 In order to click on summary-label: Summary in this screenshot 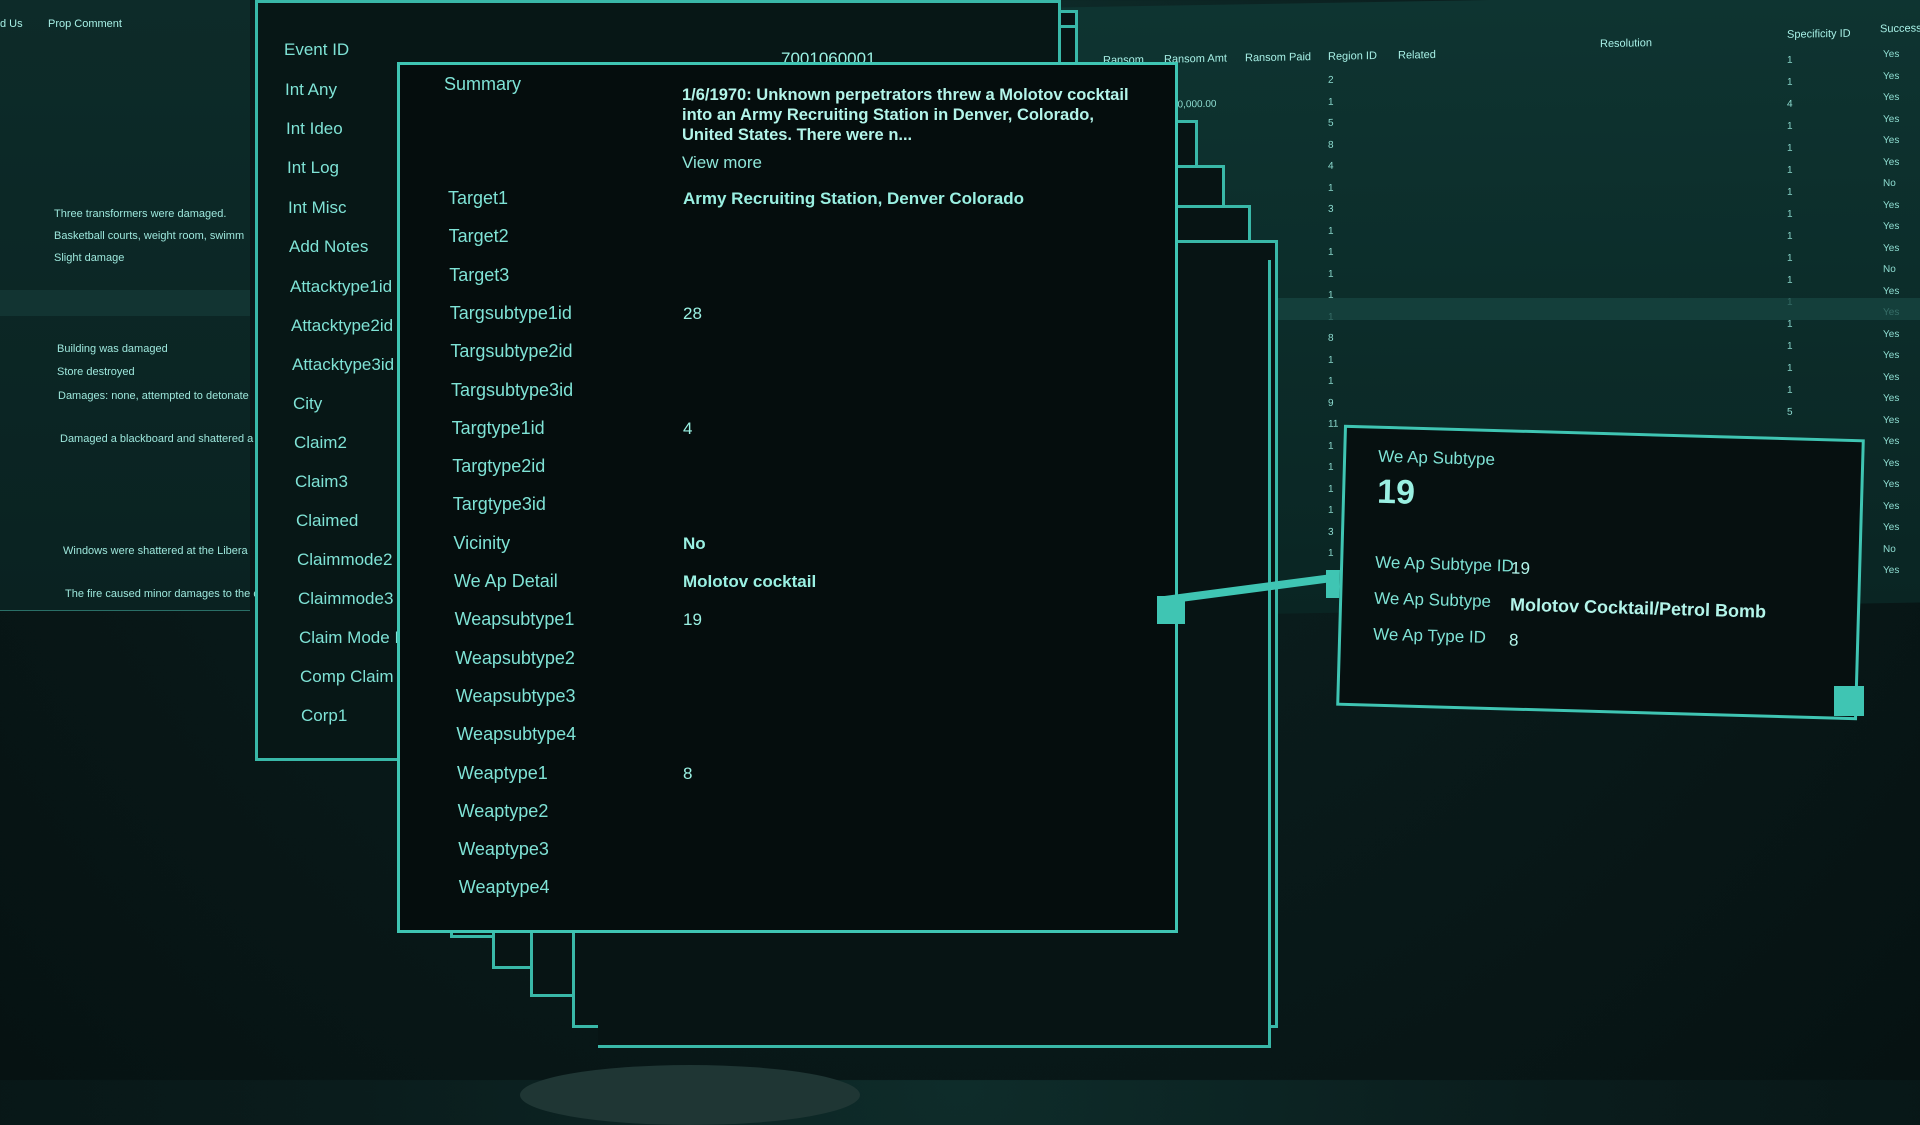, I will do `click(483, 84)`.